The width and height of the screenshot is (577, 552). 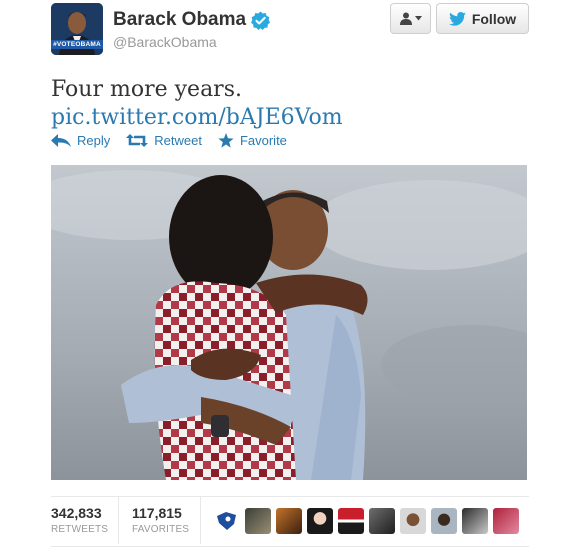 I want to click on retweets-stat: 342,833 RETWEETS, so click(x=79, y=520).